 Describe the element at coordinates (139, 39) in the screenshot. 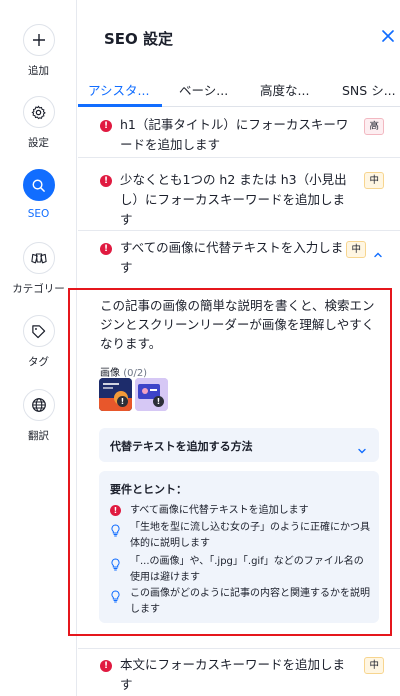

I see `panel-title: SEO 設定` at that location.